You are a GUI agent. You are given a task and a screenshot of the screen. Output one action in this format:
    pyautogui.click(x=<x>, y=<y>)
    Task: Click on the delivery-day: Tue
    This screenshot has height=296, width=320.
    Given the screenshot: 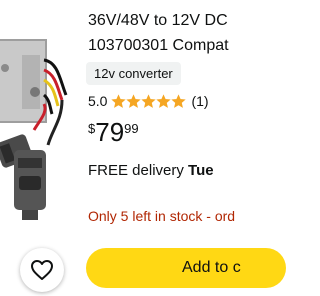 What is the action you would take?
    pyautogui.click(x=201, y=170)
    